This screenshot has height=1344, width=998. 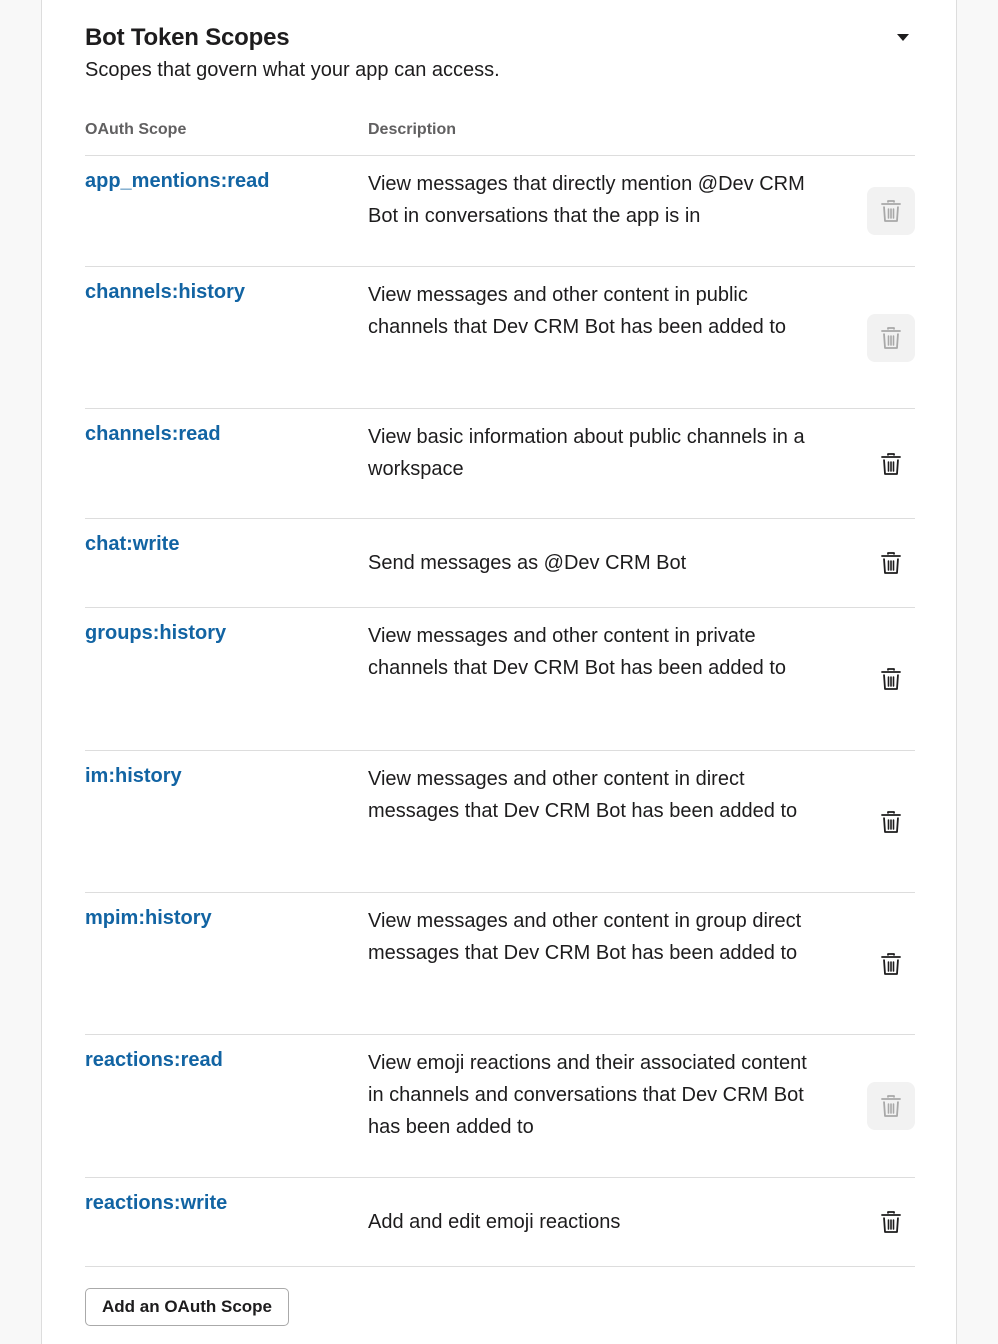 I want to click on scope-link: chat:write, so click(x=132, y=544).